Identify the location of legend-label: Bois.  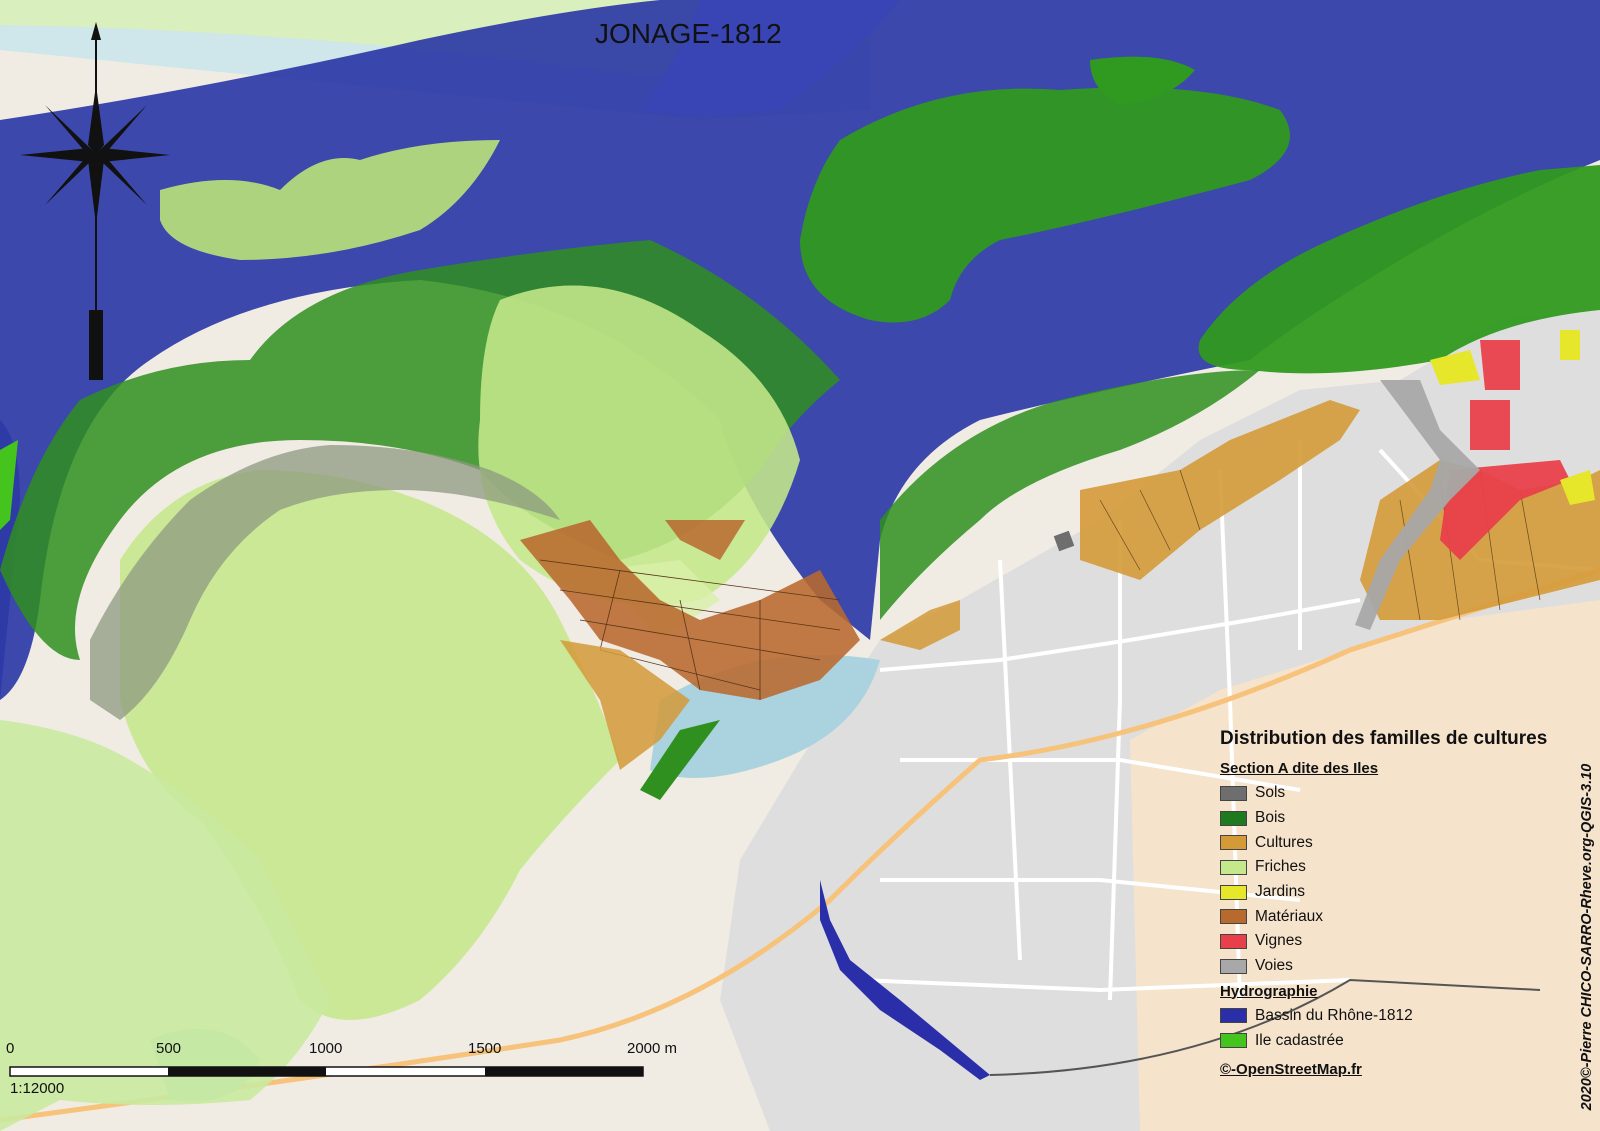
(1270, 818).